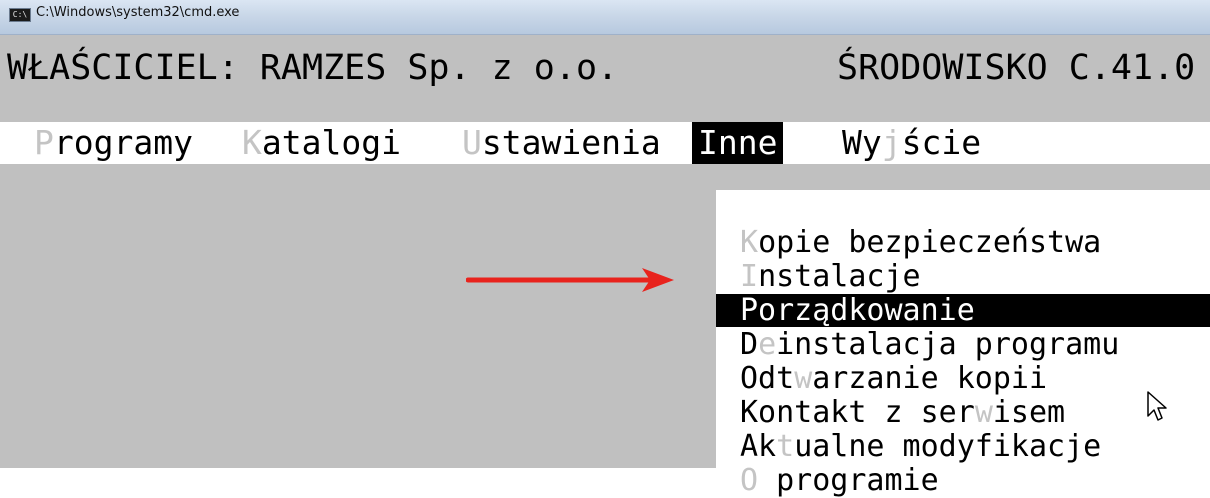  What do you see at coordinates (857, 310) in the screenshot?
I see `item-text: Porządkowanie` at bounding box center [857, 310].